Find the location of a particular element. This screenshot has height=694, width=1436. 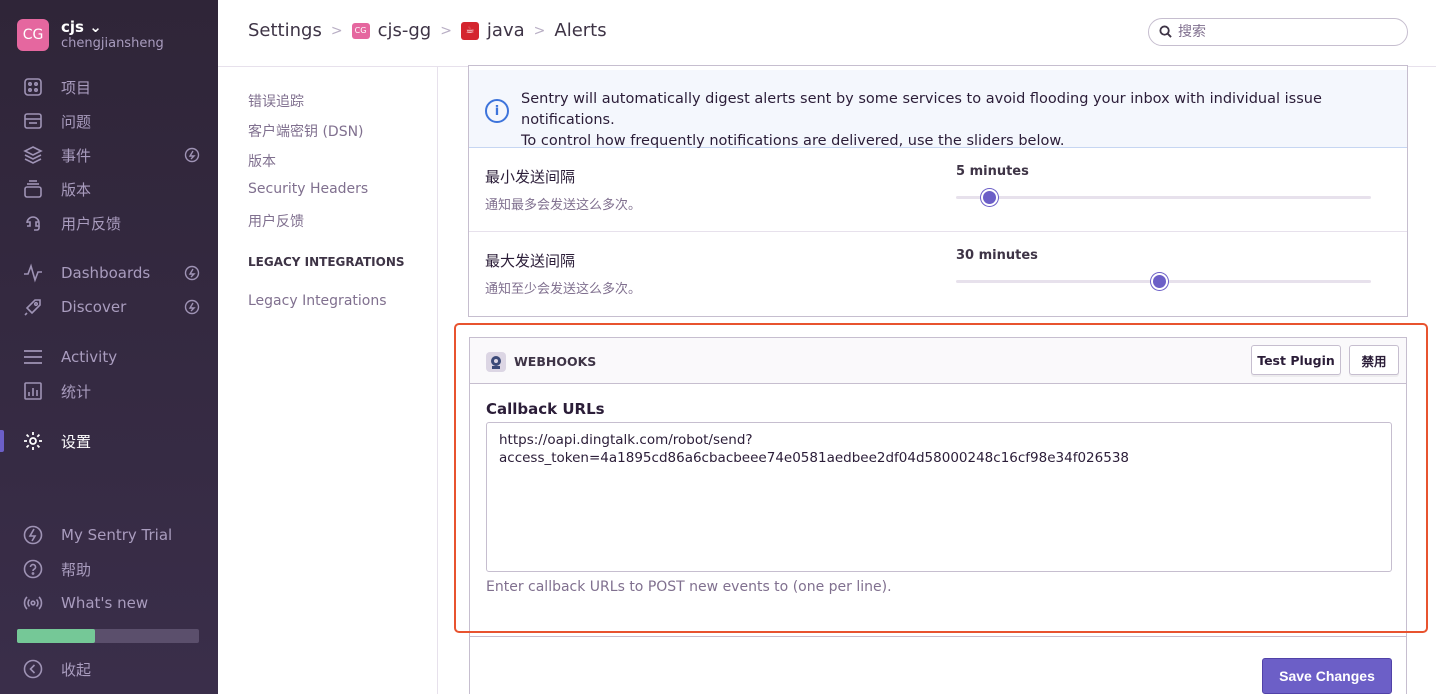

min-delay-value: 5 minutes is located at coordinates (992, 171).